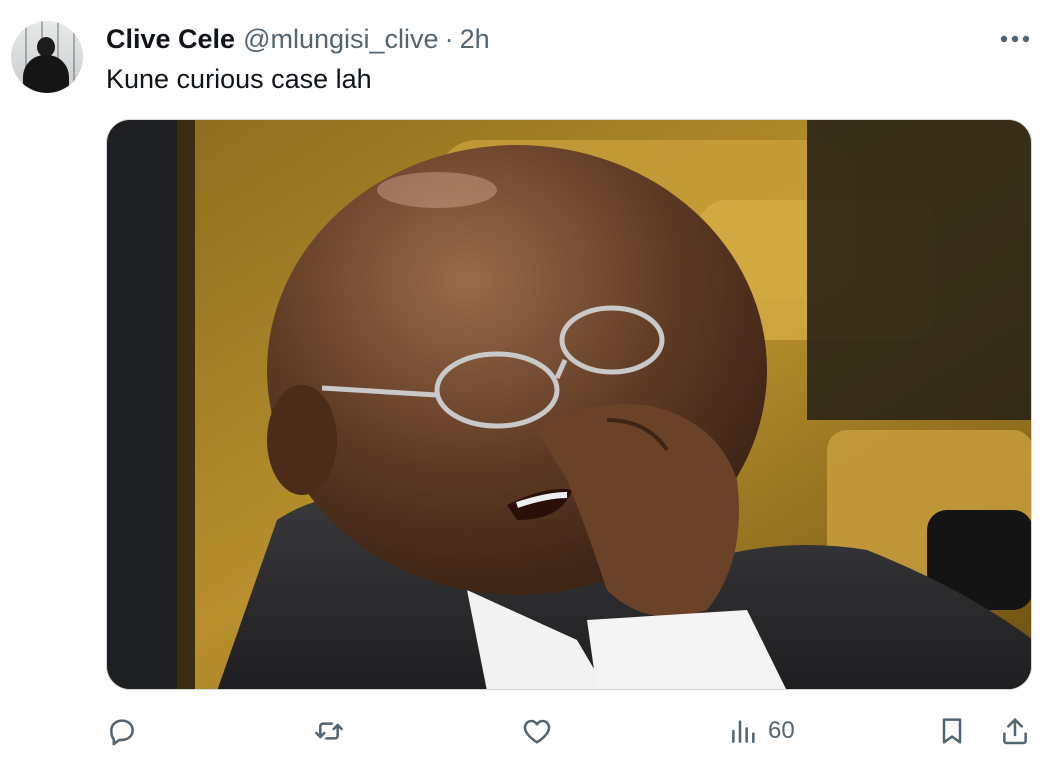 The height and width of the screenshot is (764, 1050). What do you see at coordinates (46, 74) in the screenshot?
I see `avatar-figure-body` at bounding box center [46, 74].